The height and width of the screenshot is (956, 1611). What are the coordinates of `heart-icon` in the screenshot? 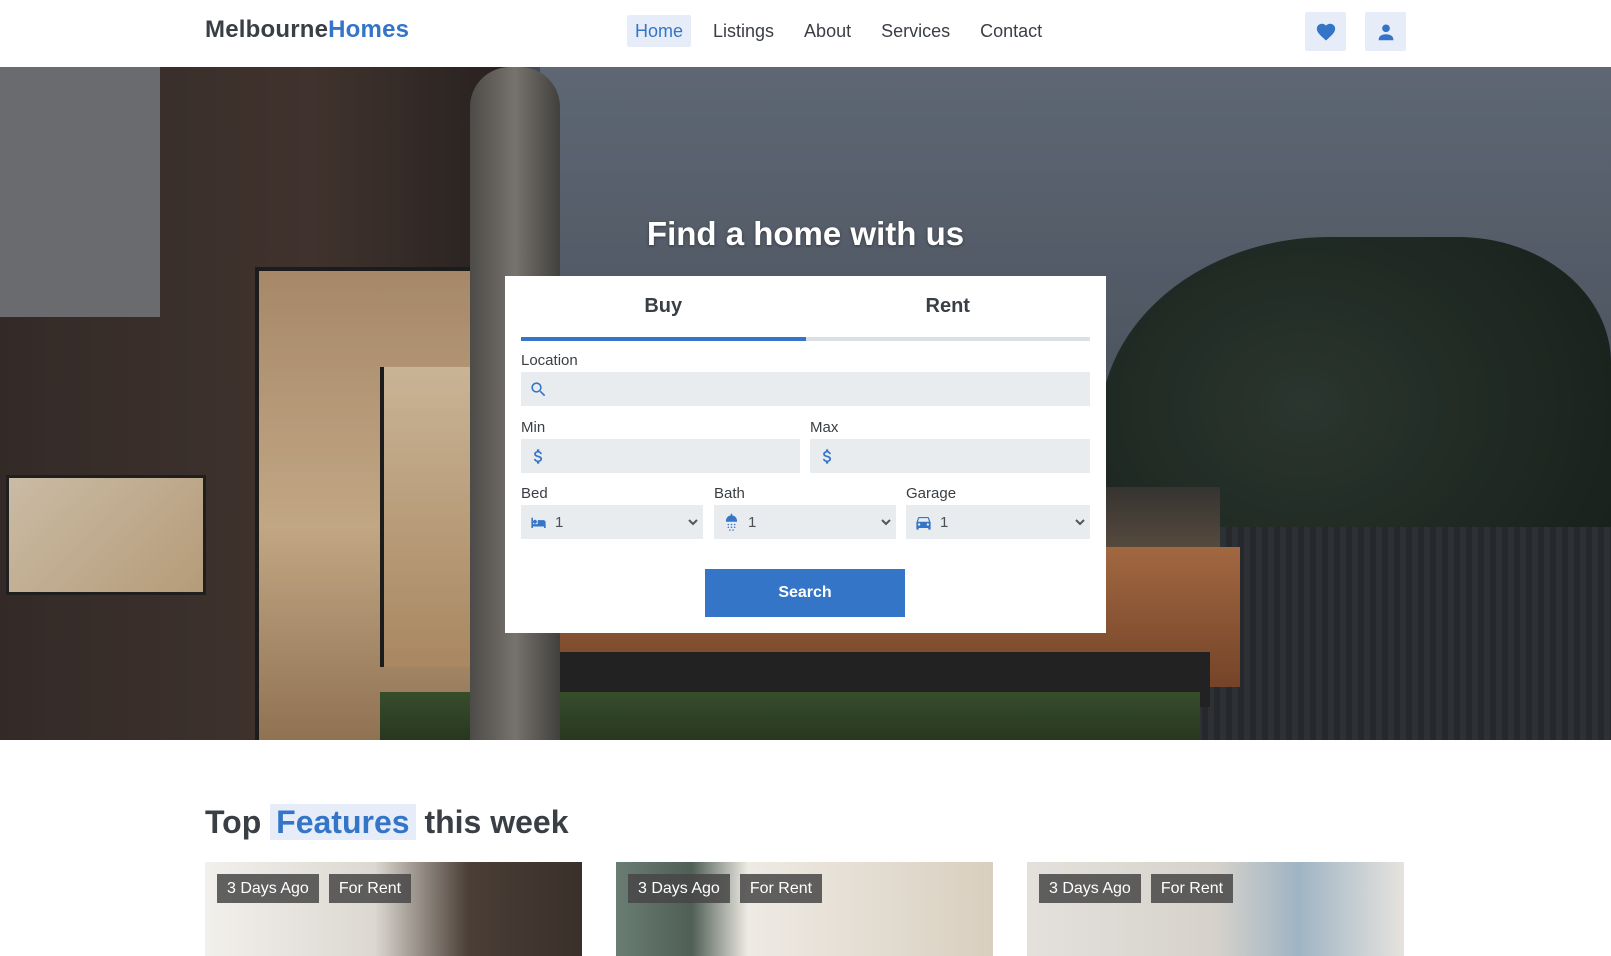 It's located at (1325, 32).